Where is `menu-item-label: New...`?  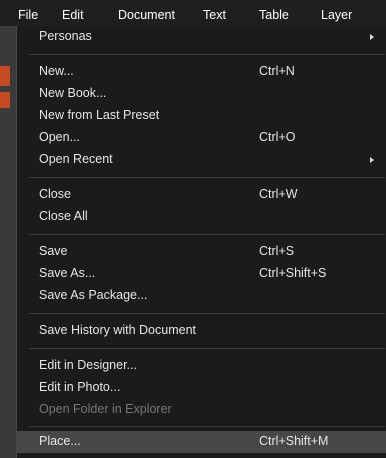 menu-item-label: New... is located at coordinates (56, 71).